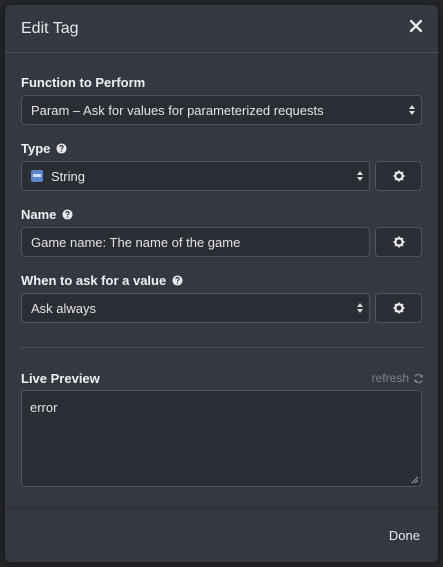 The height and width of the screenshot is (567, 443). Describe the element at coordinates (37, 176) in the screenshot. I see `string-type-icon` at that location.